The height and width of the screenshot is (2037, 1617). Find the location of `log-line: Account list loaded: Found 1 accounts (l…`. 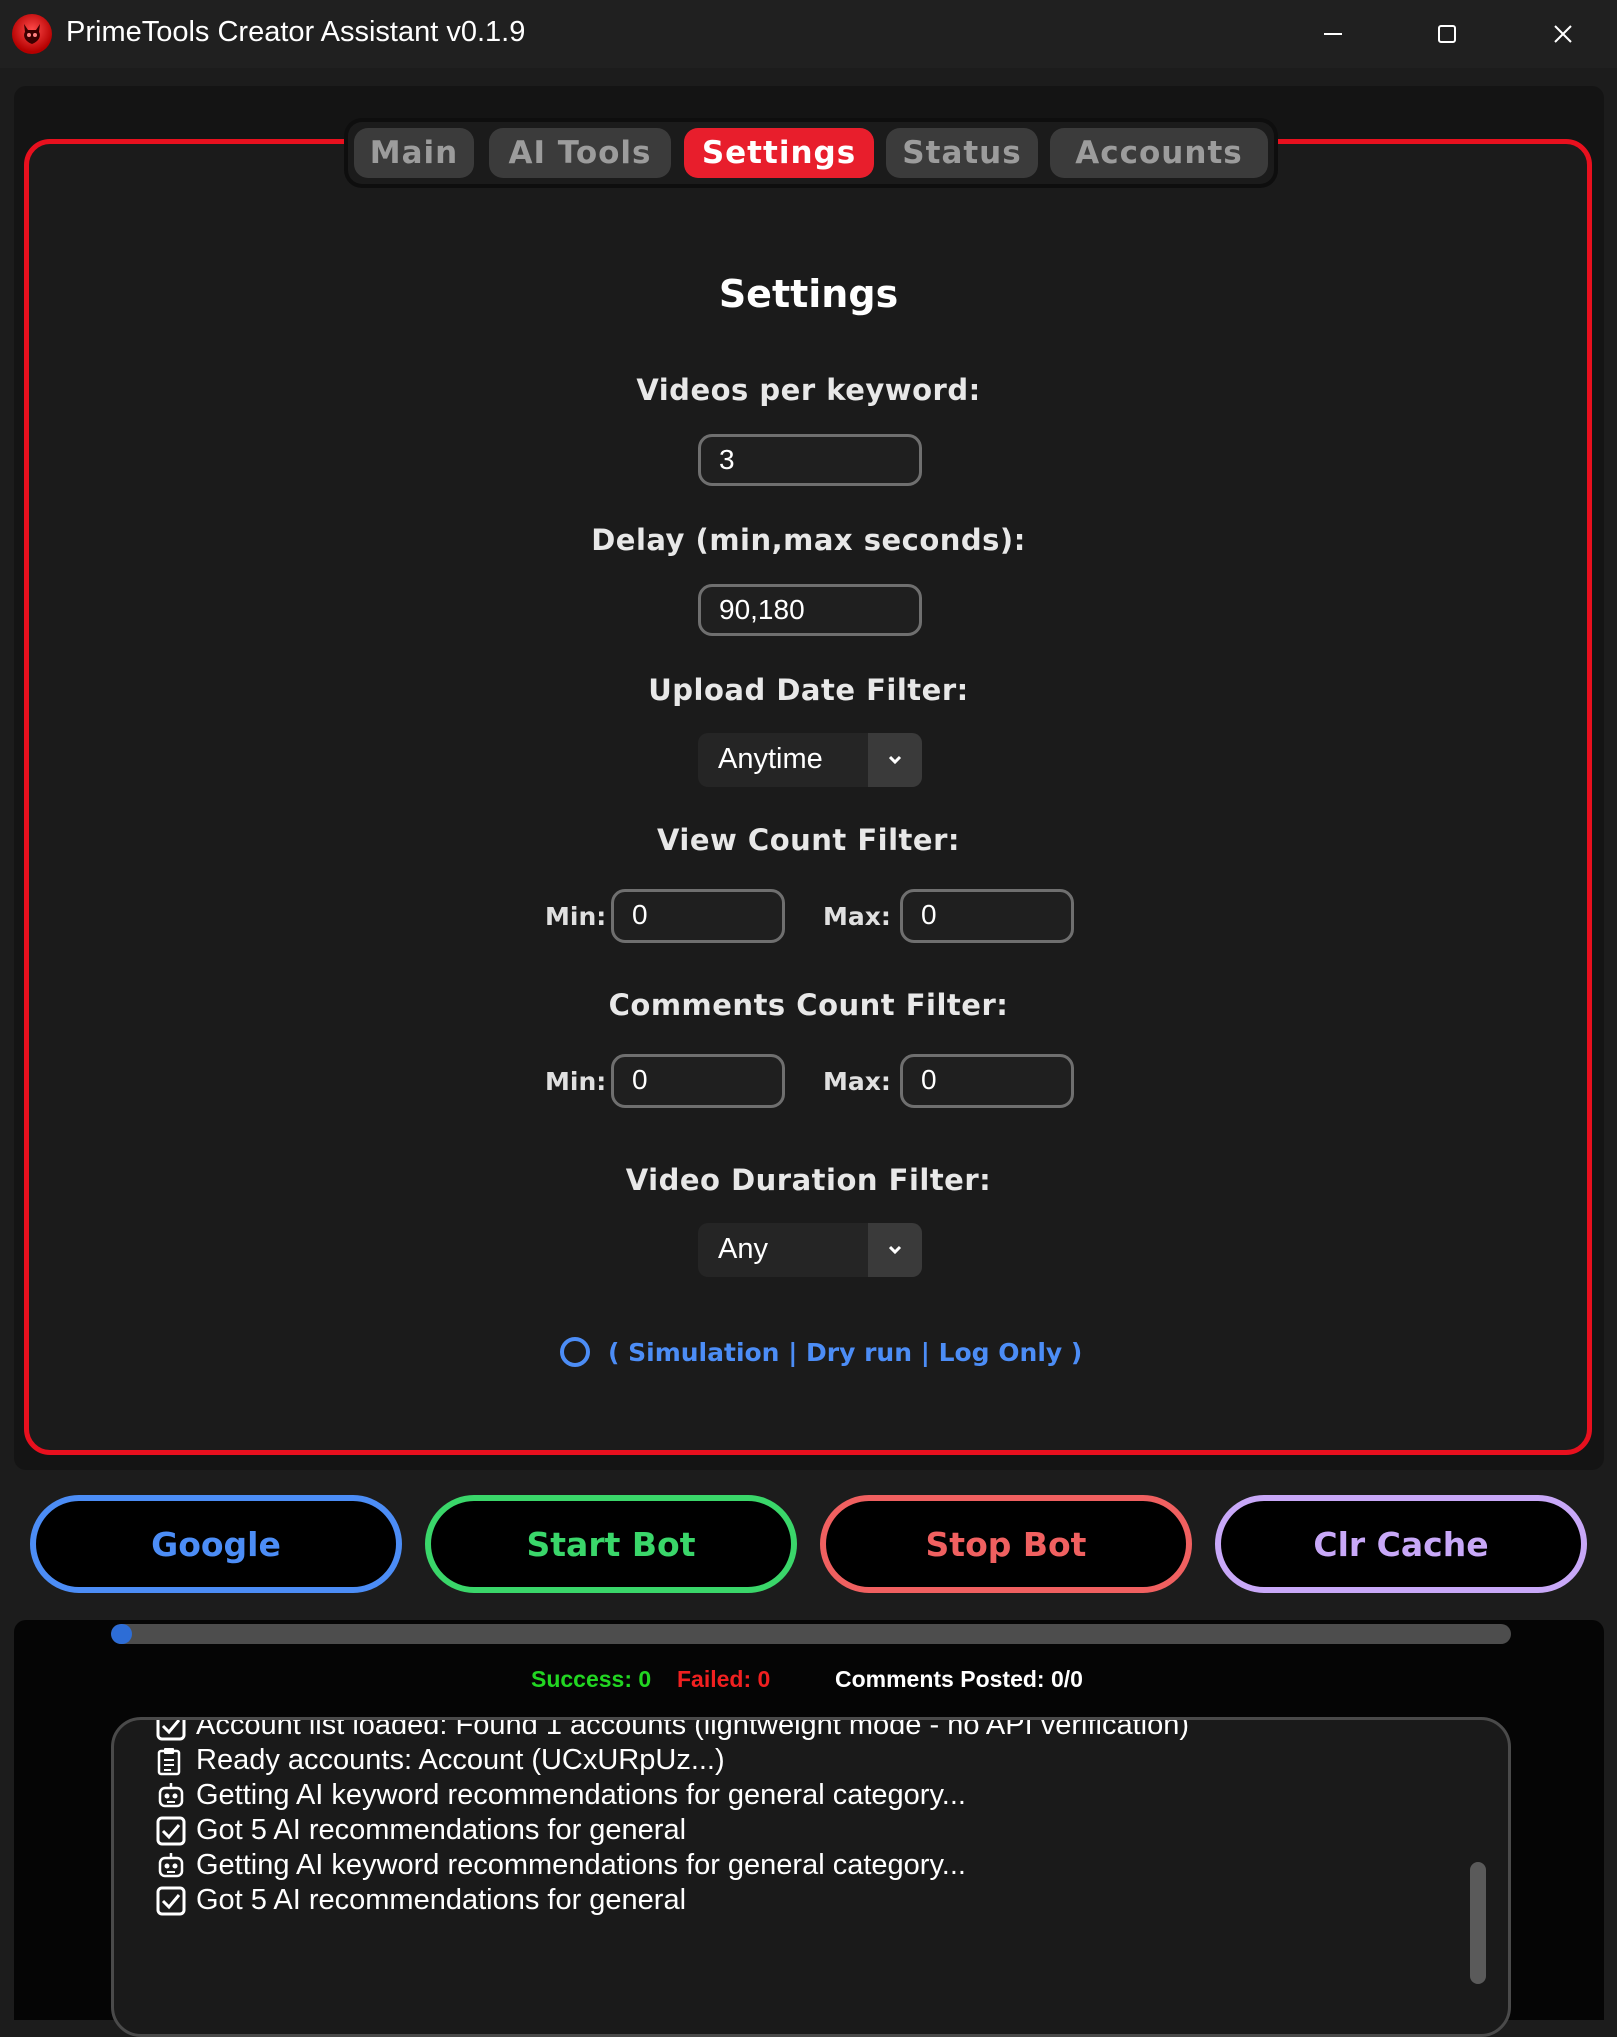

log-line: Account list loaded: Found 1 accounts (l… is located at coordinates (802, 1730).